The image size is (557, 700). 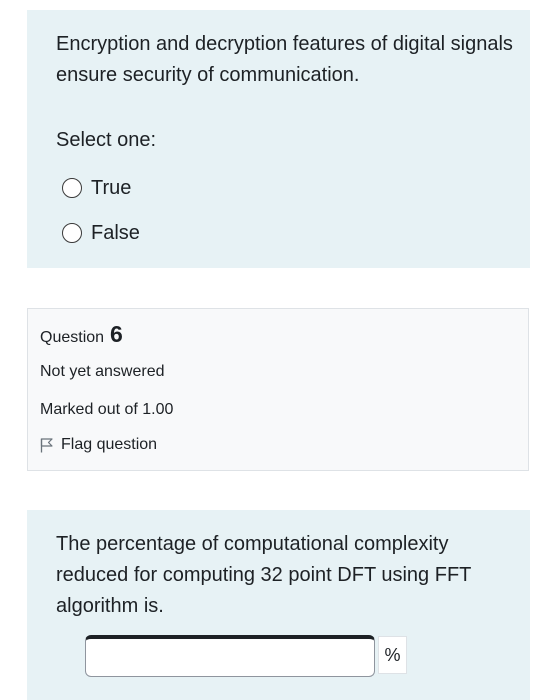 I want to click on option-false: False, so click(x=101, y=233).